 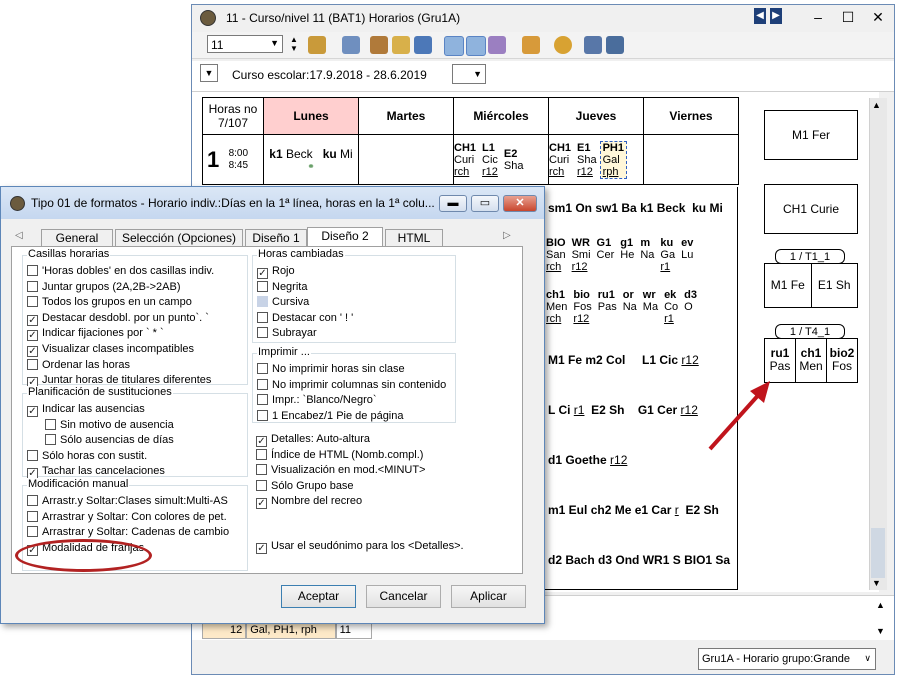 What do you see at coordinates (317, 45) in the screenshot?
I see `people-icon` at bounding box center [317, 45].